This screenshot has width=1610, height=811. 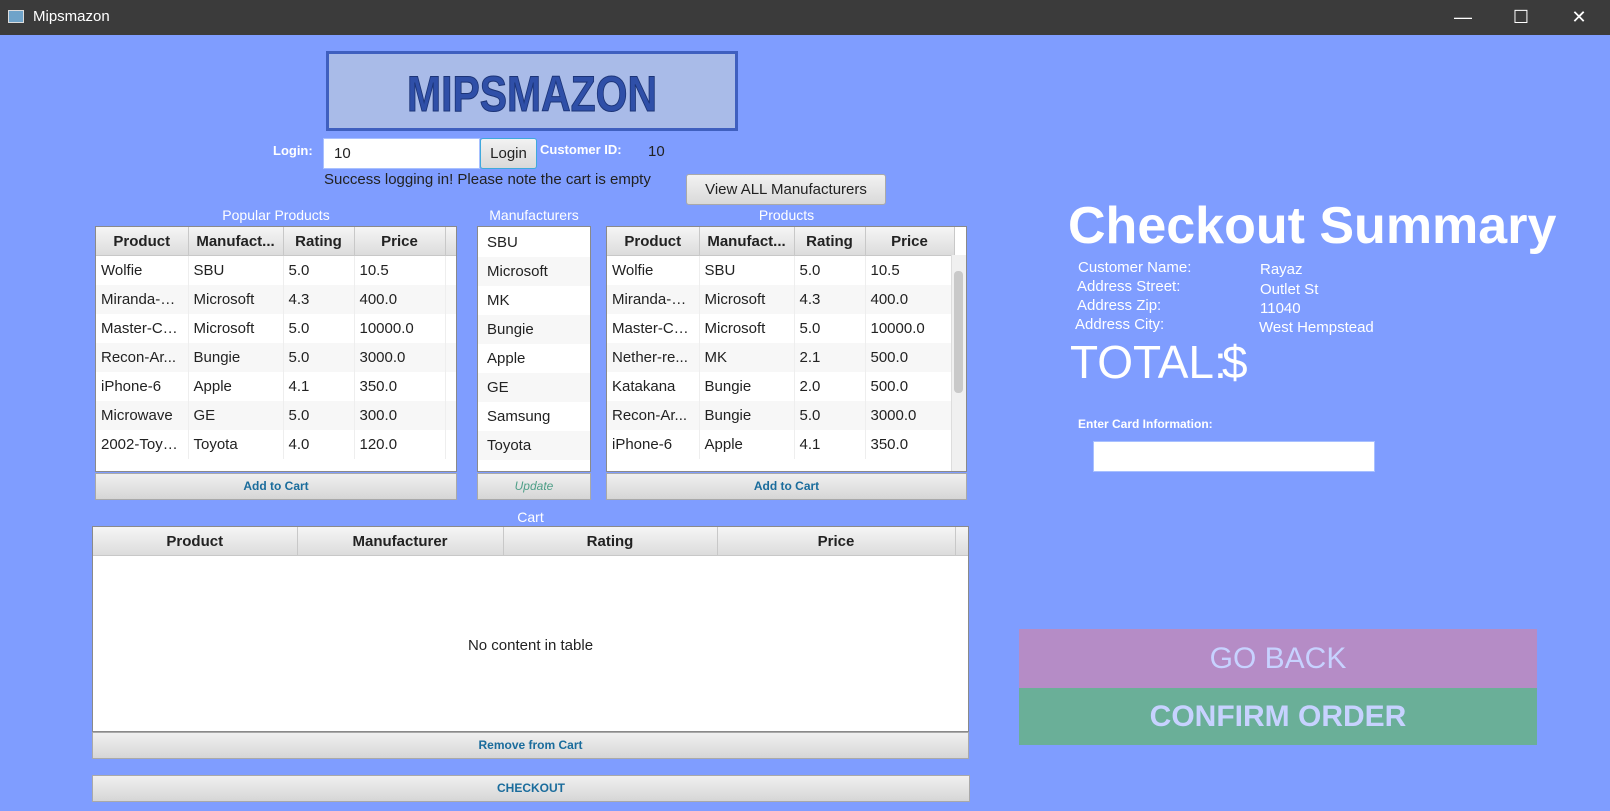 What do you see at coordinates (786, 189) in the screenshot?
I see `view-all-manufacturers-button: View ALL Manufacturers` at bounding box center [786, 189].